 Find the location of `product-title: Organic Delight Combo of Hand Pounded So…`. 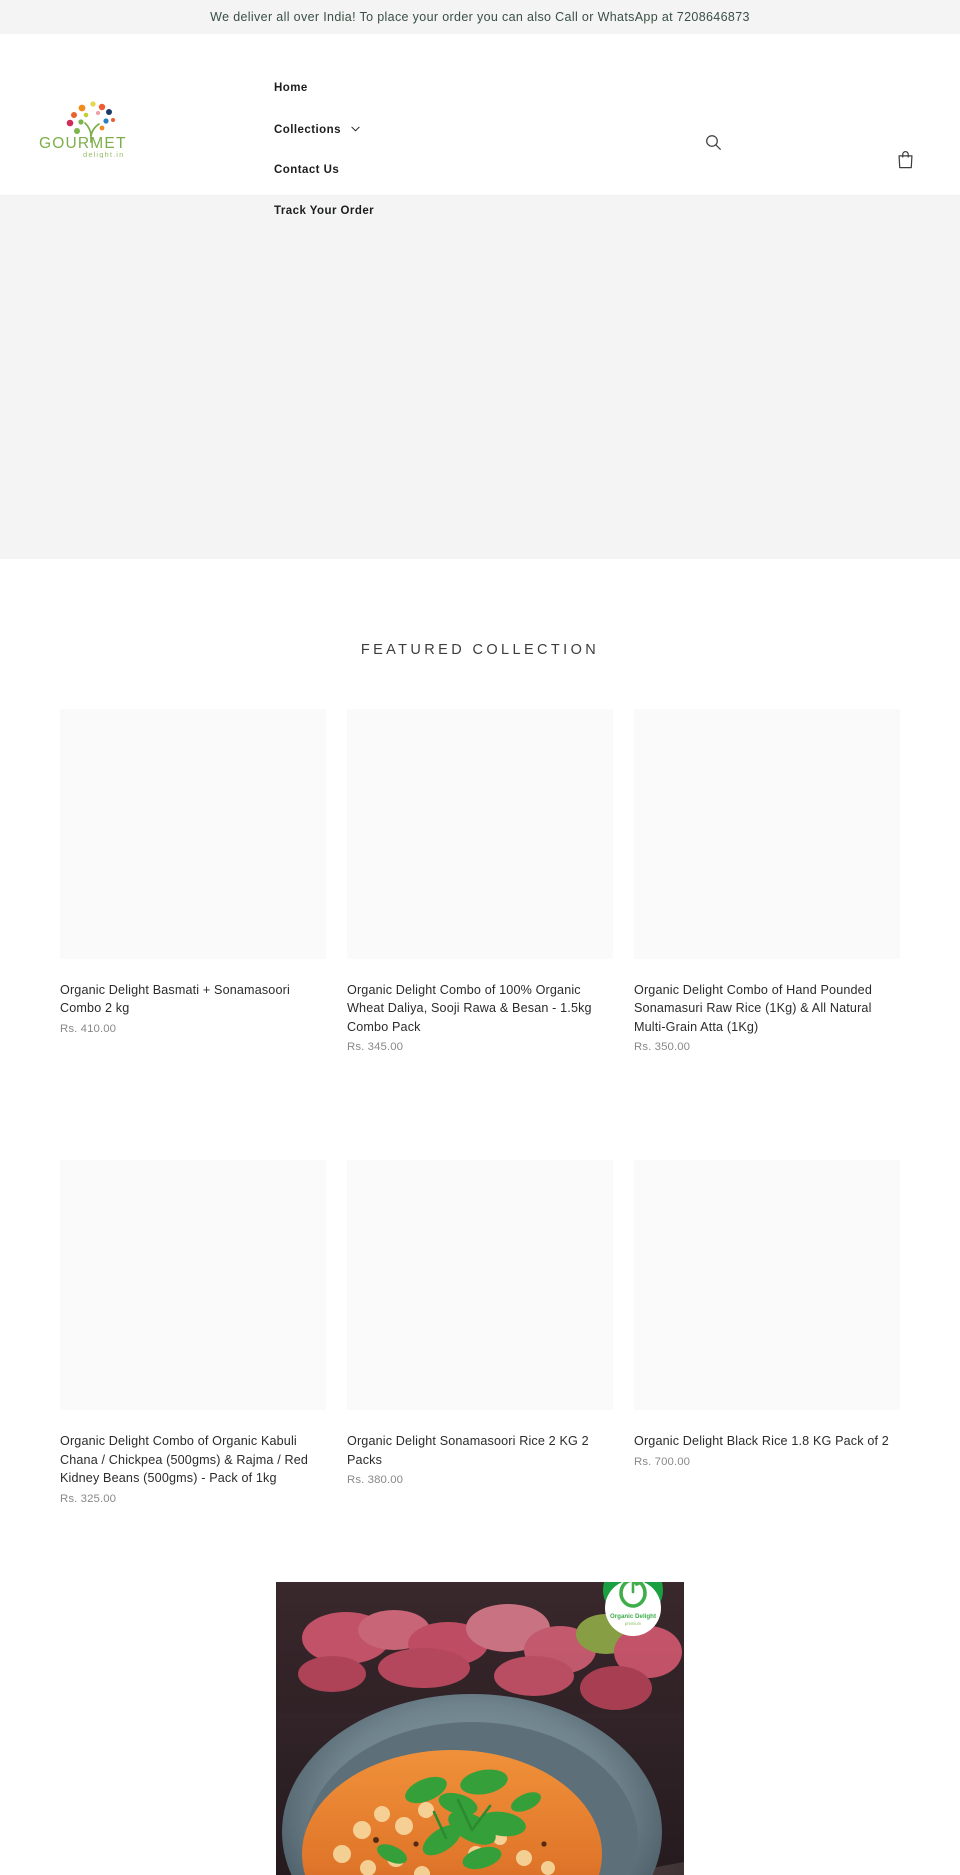

product-title: Organic Delight Combo of Hand Pounded So… is located at coordinates (753, 1008).